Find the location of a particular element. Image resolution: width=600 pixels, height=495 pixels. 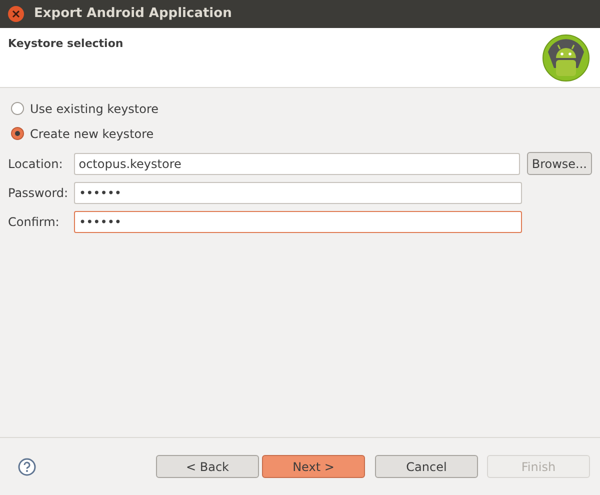

close-icon is located at coordinates (16, 14).